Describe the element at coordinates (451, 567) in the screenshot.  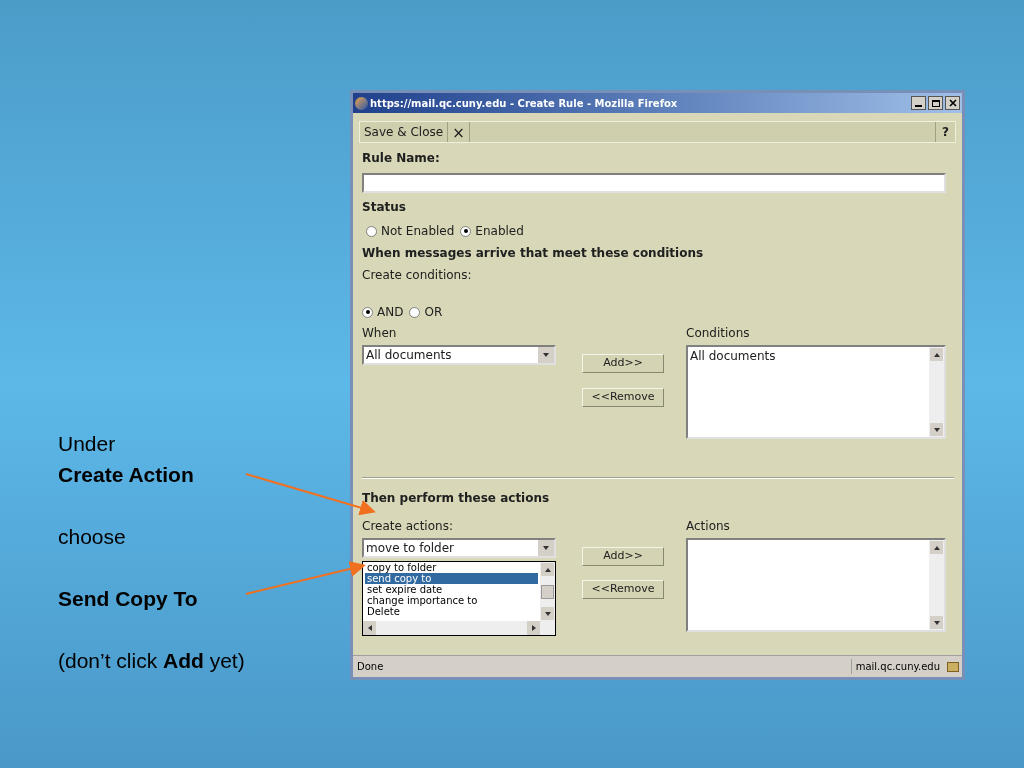
I see `dropdown-option: copy to folder` at that location.